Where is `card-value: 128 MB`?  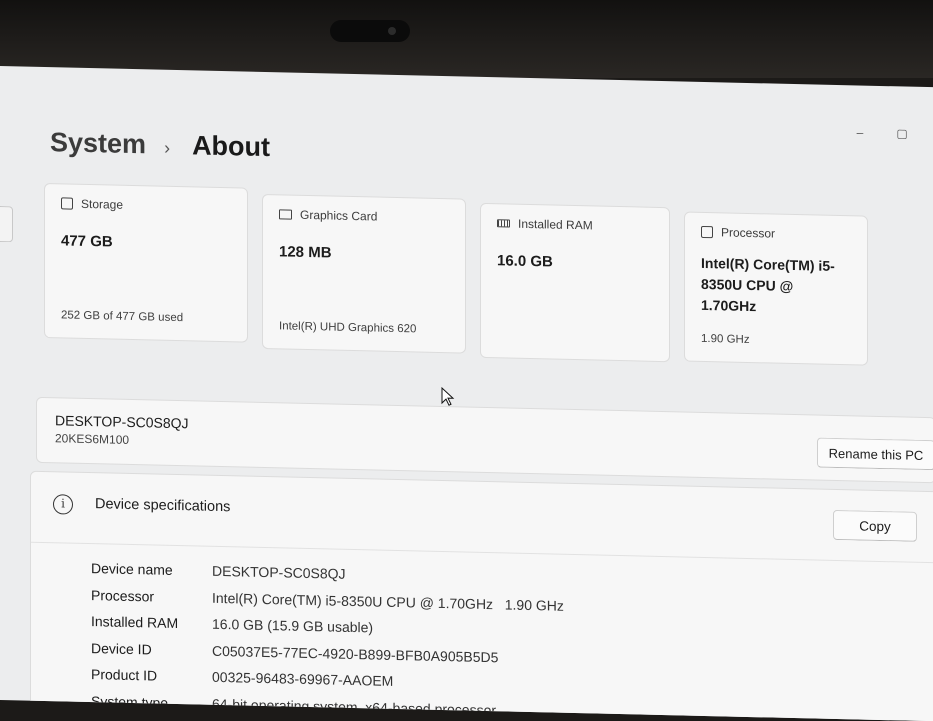
card-value: 128 MB is located at coordinates (305, 252).